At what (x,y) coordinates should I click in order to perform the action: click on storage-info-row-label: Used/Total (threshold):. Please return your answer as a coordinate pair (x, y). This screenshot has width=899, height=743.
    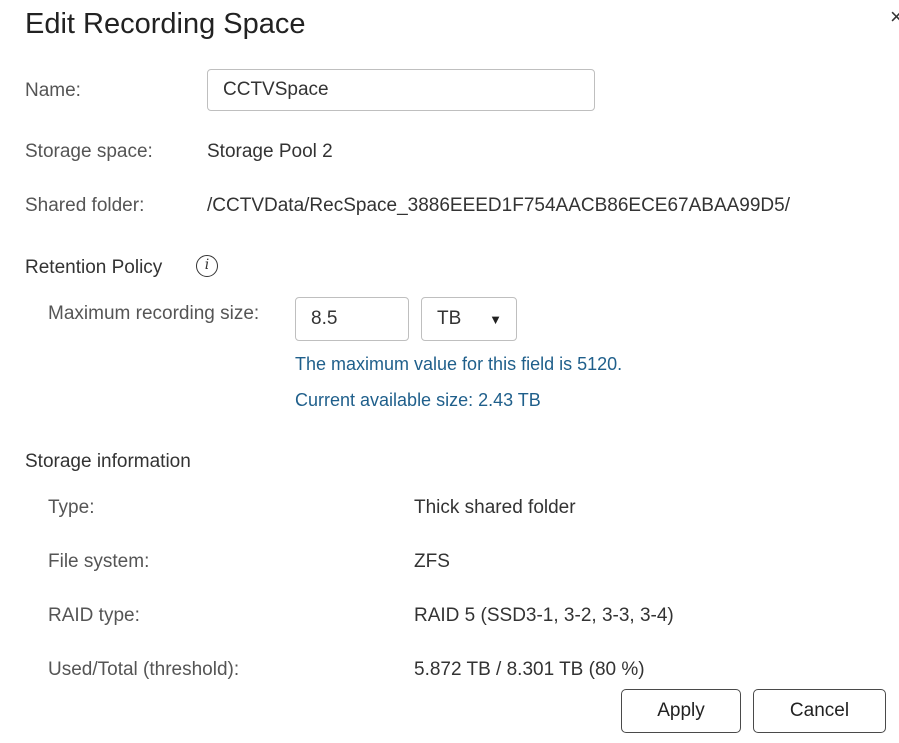
    Looking at the image, I should click on (144, 669).